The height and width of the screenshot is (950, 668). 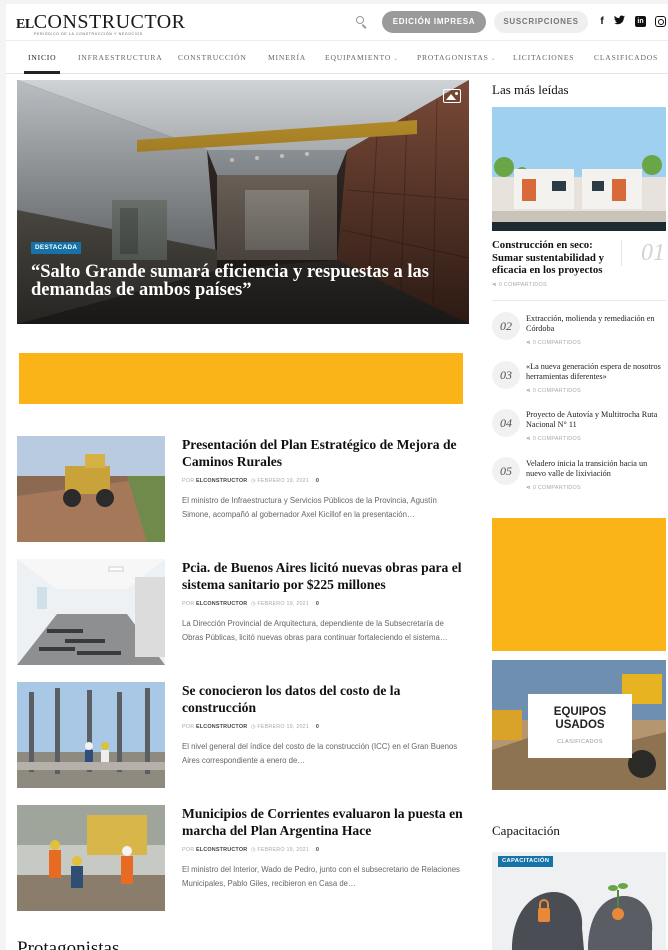 I want to click on rank-number: 01, so click(x=643, y=253).